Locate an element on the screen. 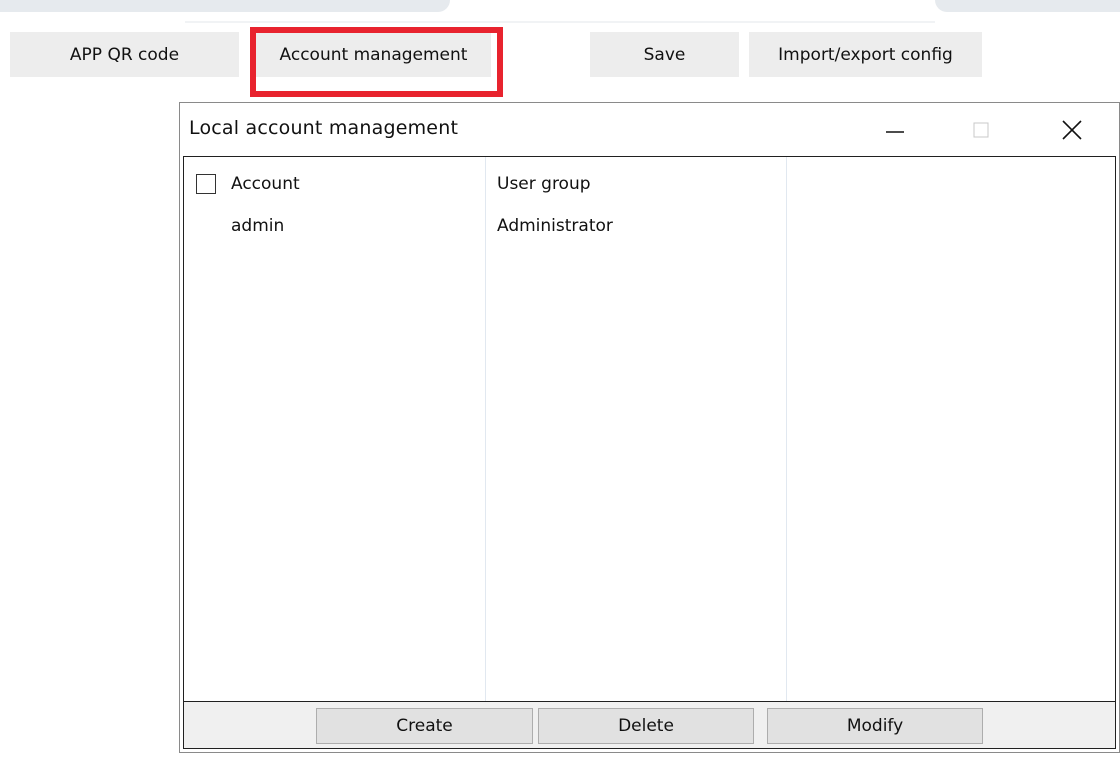  create-label: Create is located at coordinates (424, 726).